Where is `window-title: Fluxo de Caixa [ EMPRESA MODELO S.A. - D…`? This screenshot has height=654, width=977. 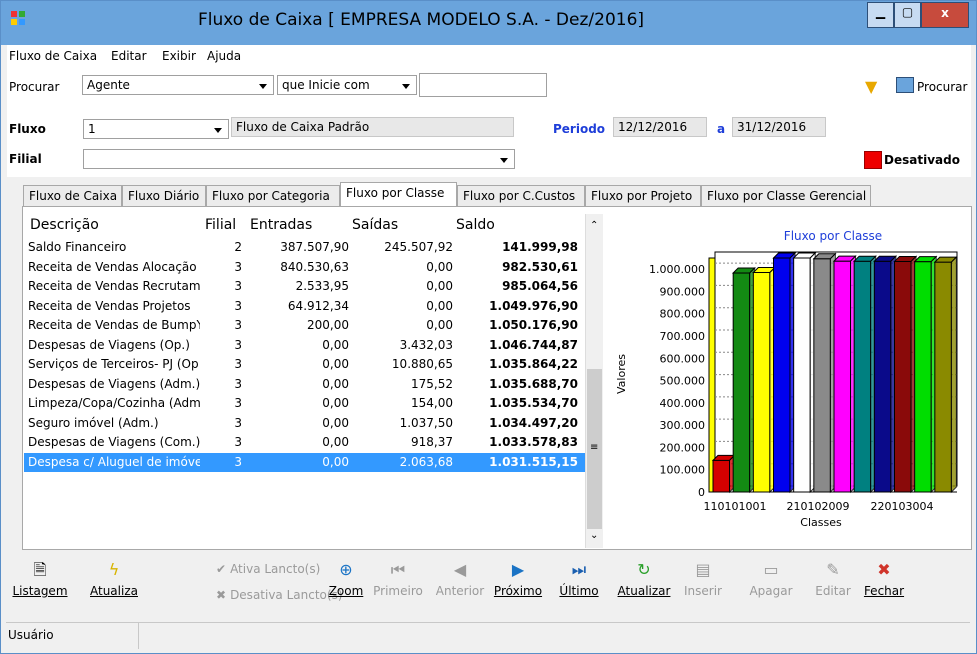 window-title: Fluxo de Caixa [ EMPRESA MODELO S.A. - D… is located at coordinates (421, 20).